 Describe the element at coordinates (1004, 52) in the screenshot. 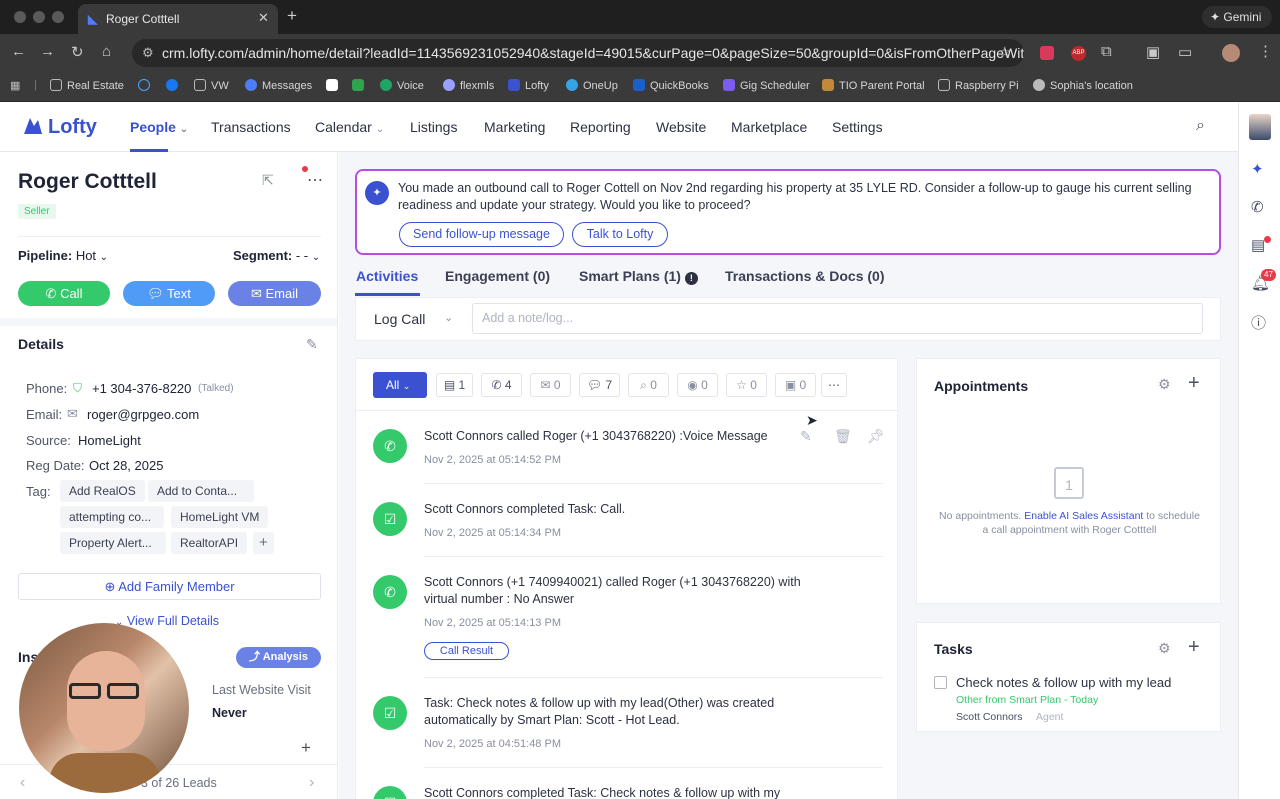

I see `bookmark-star-icon: ☆` at that location.